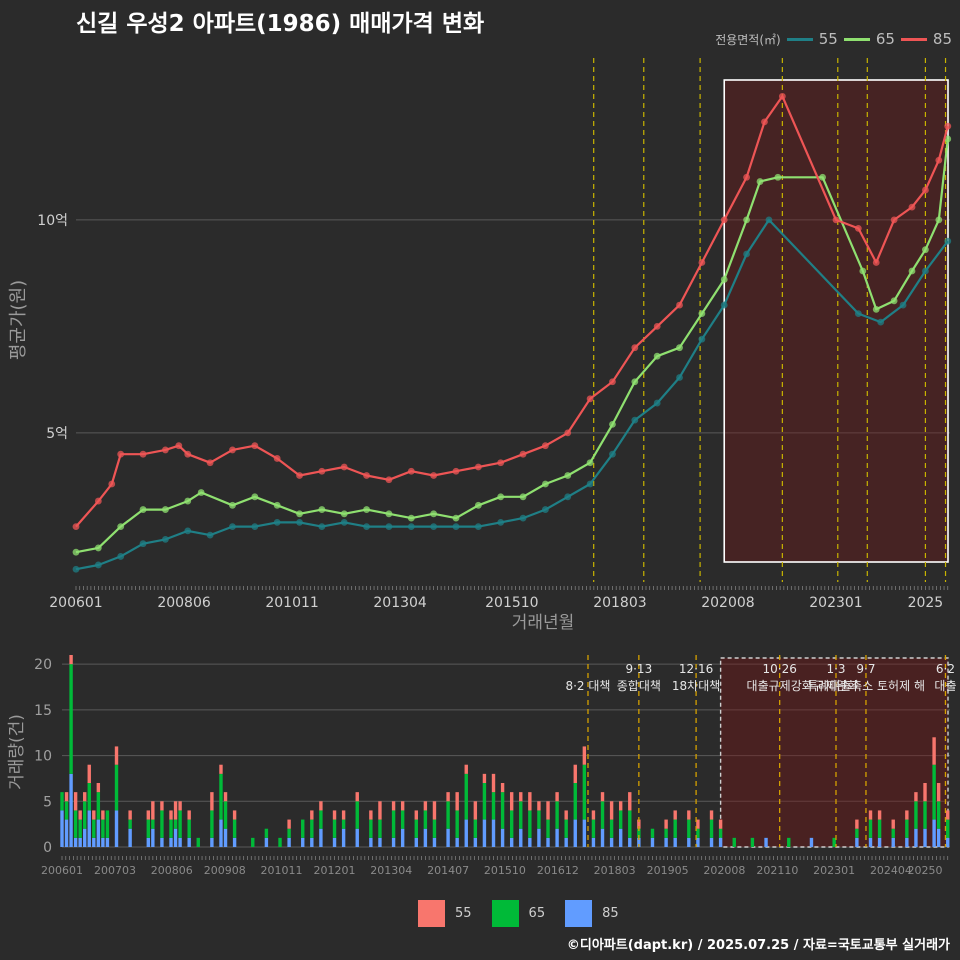 The width and height of the screenshot is (960, 960). I want to click on volume-y-tick-label: 10, so click(43, 757).